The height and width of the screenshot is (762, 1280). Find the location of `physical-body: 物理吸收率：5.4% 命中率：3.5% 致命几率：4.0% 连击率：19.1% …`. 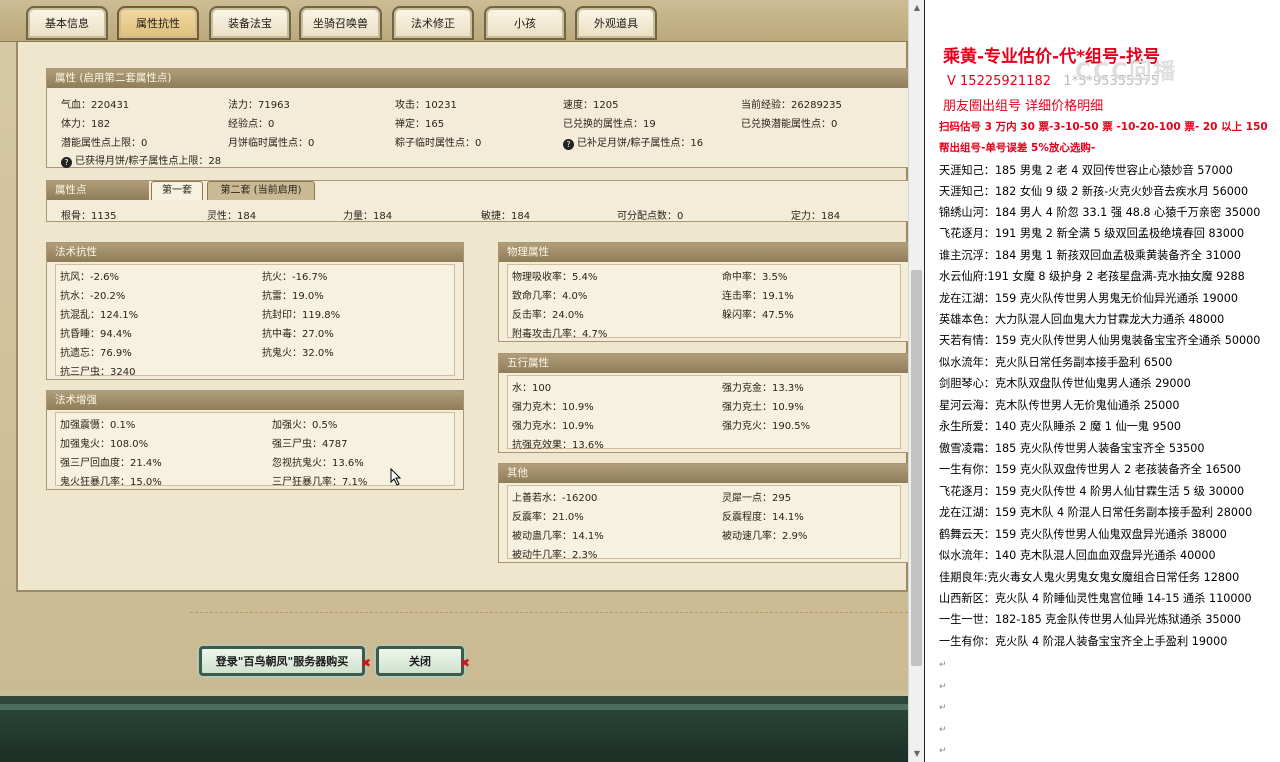

physical-body: 物理吸收率：5.4% 命中率：3.5% 致命几率：4.0% 连击率：19.1% … is located at coordinates (704, 302).